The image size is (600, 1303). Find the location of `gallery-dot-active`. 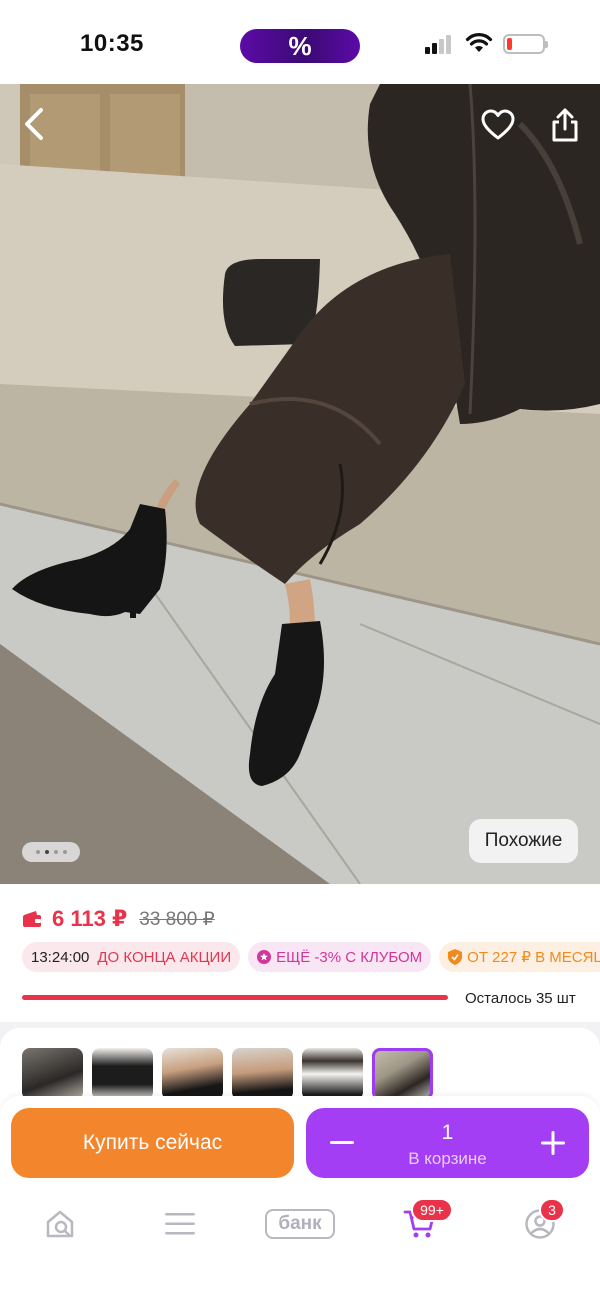

gallery-dot-active is located at coordinates (46, 852).